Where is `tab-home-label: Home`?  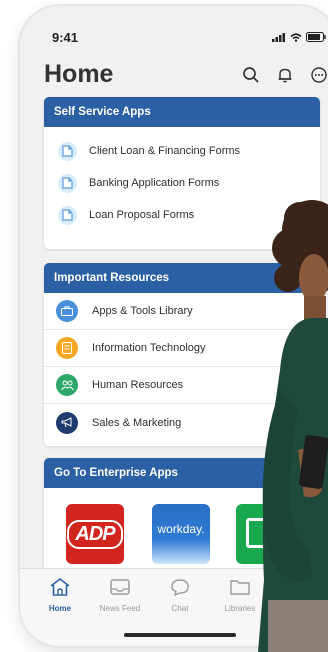 tab-home-label: Home is located at coordinates (60, 608).